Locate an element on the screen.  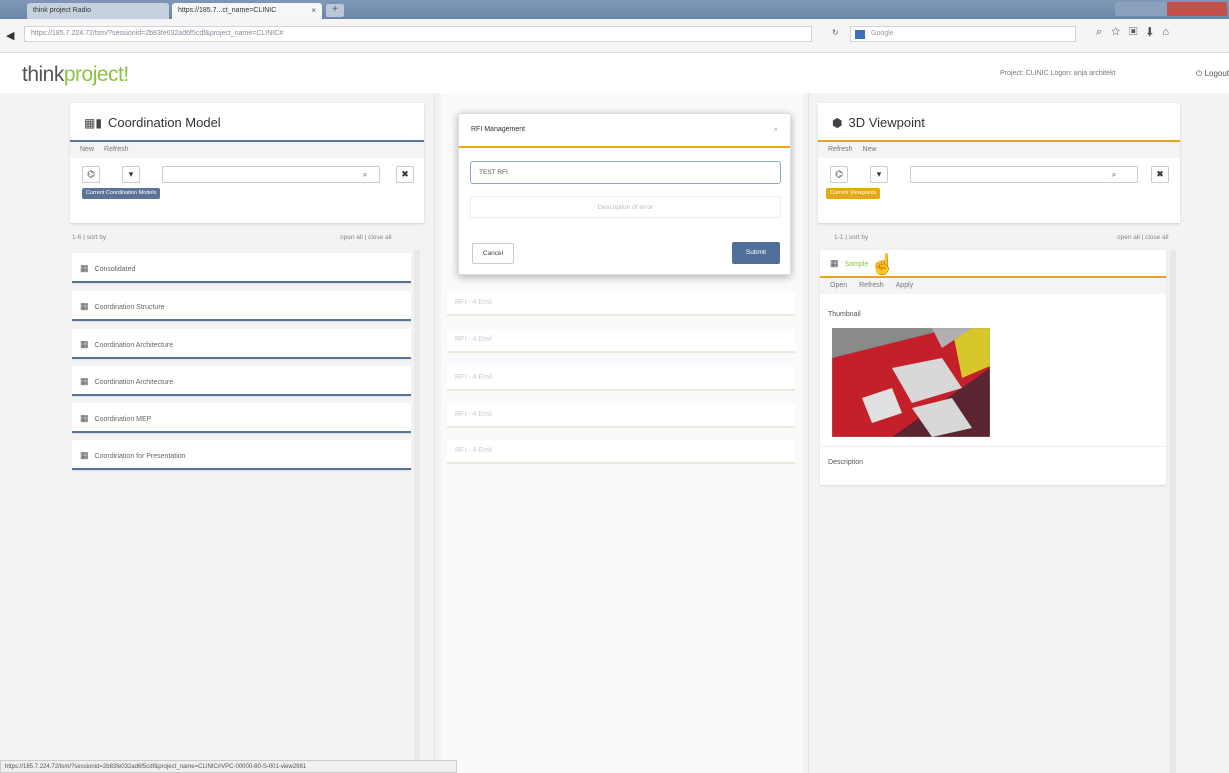
cancel-button: Cancel is located at coordinates (493, 253).